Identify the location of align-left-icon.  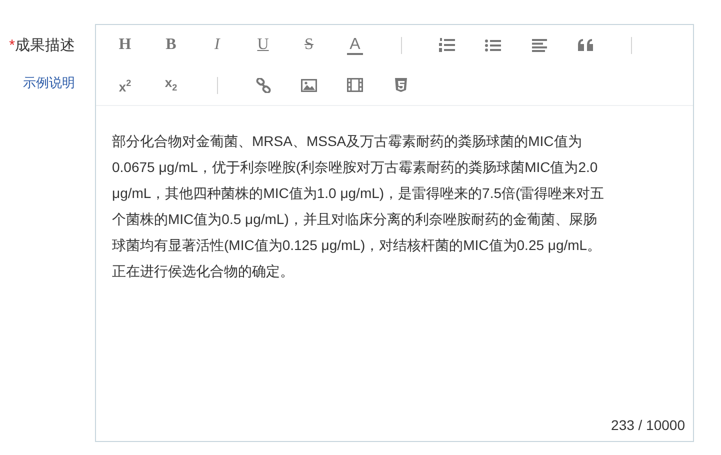
(539, 45).